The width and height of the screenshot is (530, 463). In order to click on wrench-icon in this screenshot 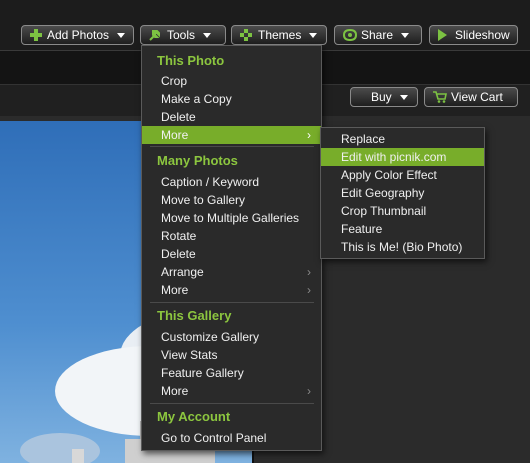, I will do `click(155, 35)`.